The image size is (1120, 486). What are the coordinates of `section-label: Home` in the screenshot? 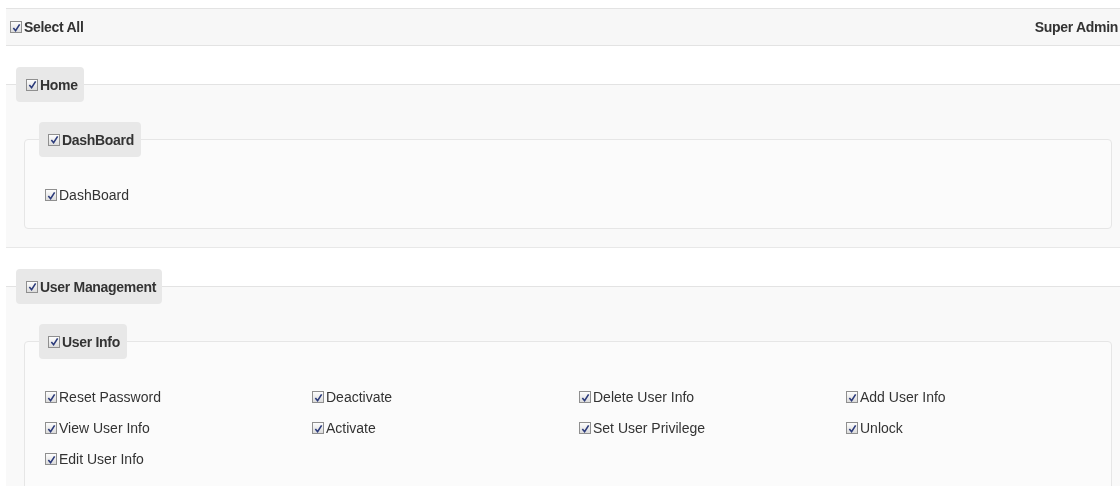 It's located at (59, 84).